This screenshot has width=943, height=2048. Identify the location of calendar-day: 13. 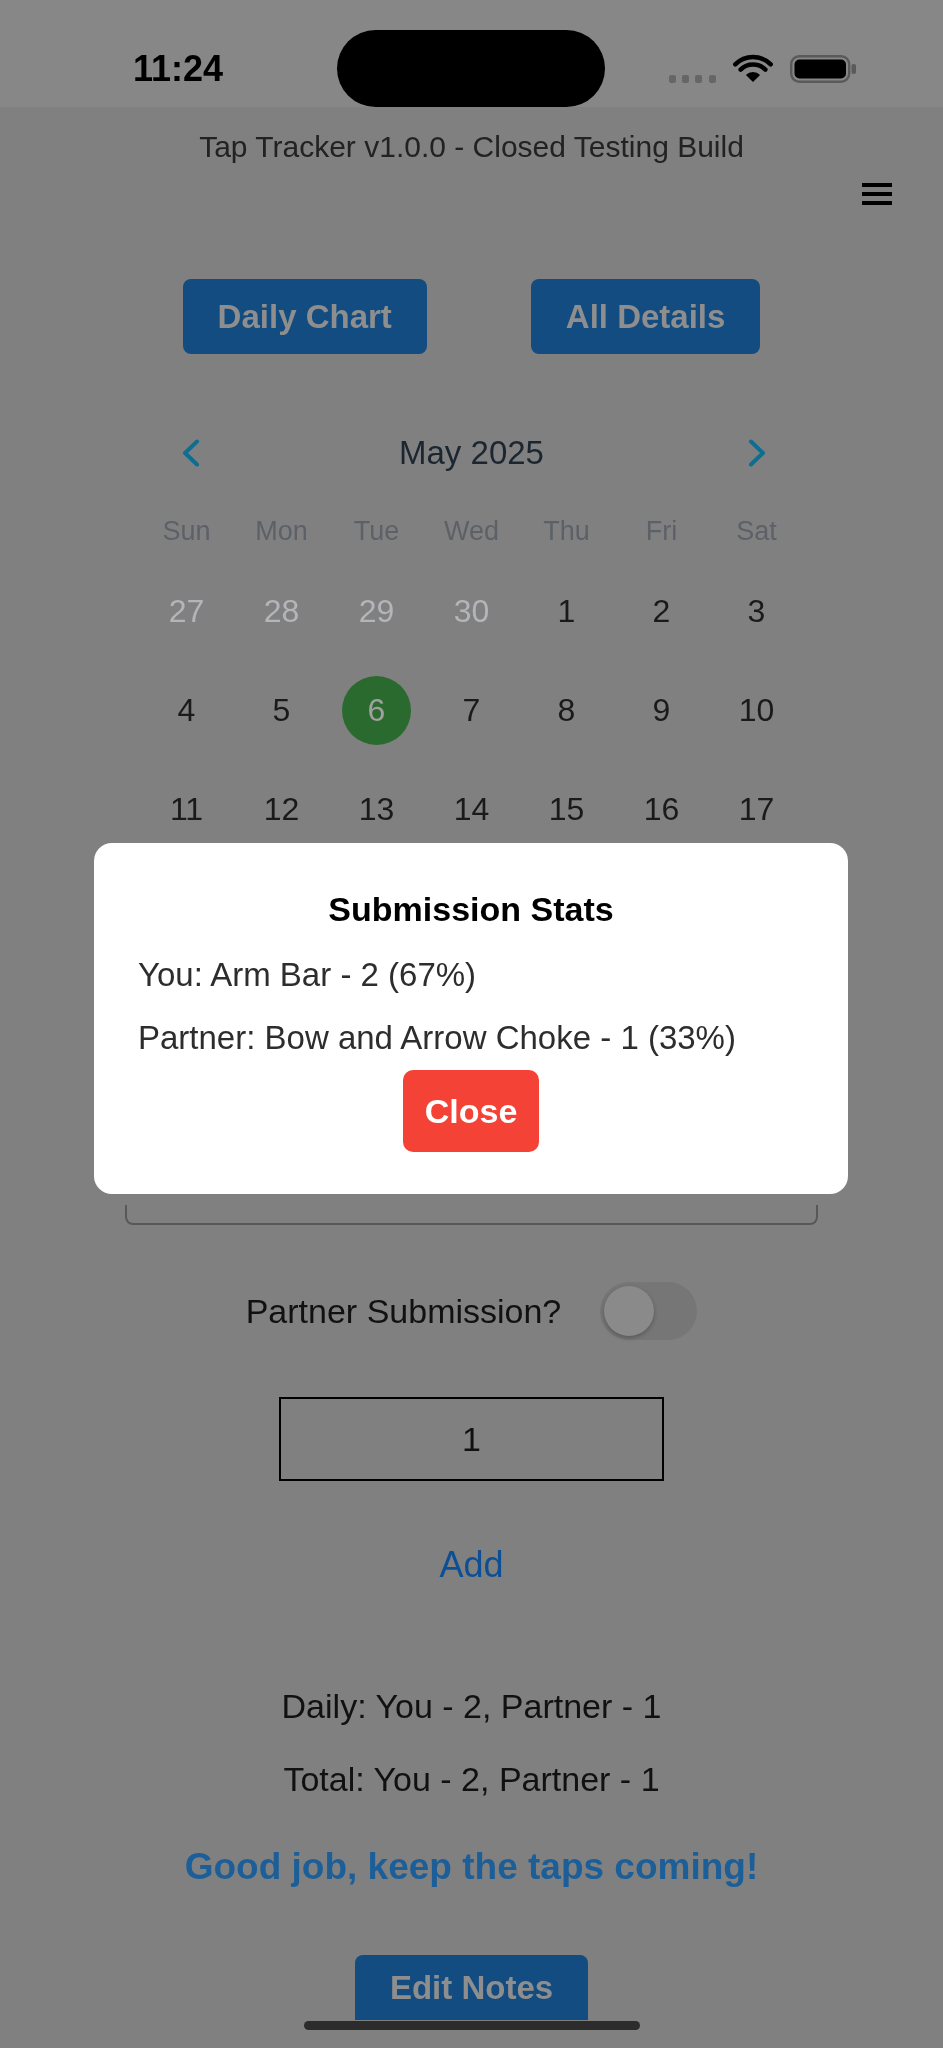
(376, 809).